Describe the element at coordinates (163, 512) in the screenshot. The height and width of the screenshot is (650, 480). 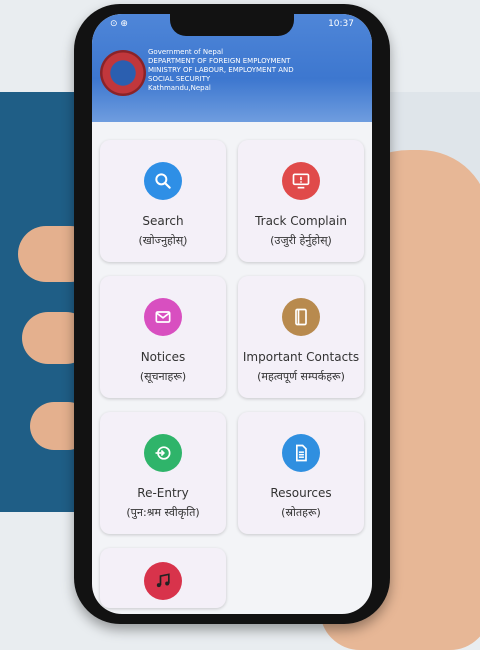
I see `card-sublabel: (पुन:श्रम स्वीकृति)` at that location.